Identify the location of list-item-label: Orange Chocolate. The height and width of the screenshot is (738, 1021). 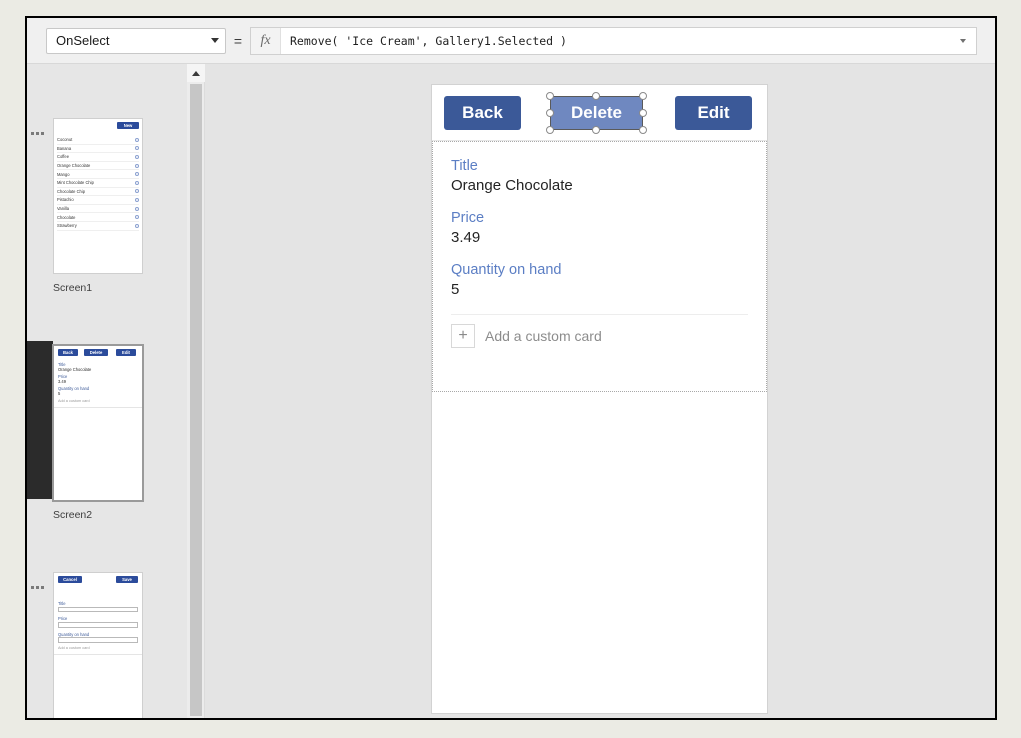
(74, 166).